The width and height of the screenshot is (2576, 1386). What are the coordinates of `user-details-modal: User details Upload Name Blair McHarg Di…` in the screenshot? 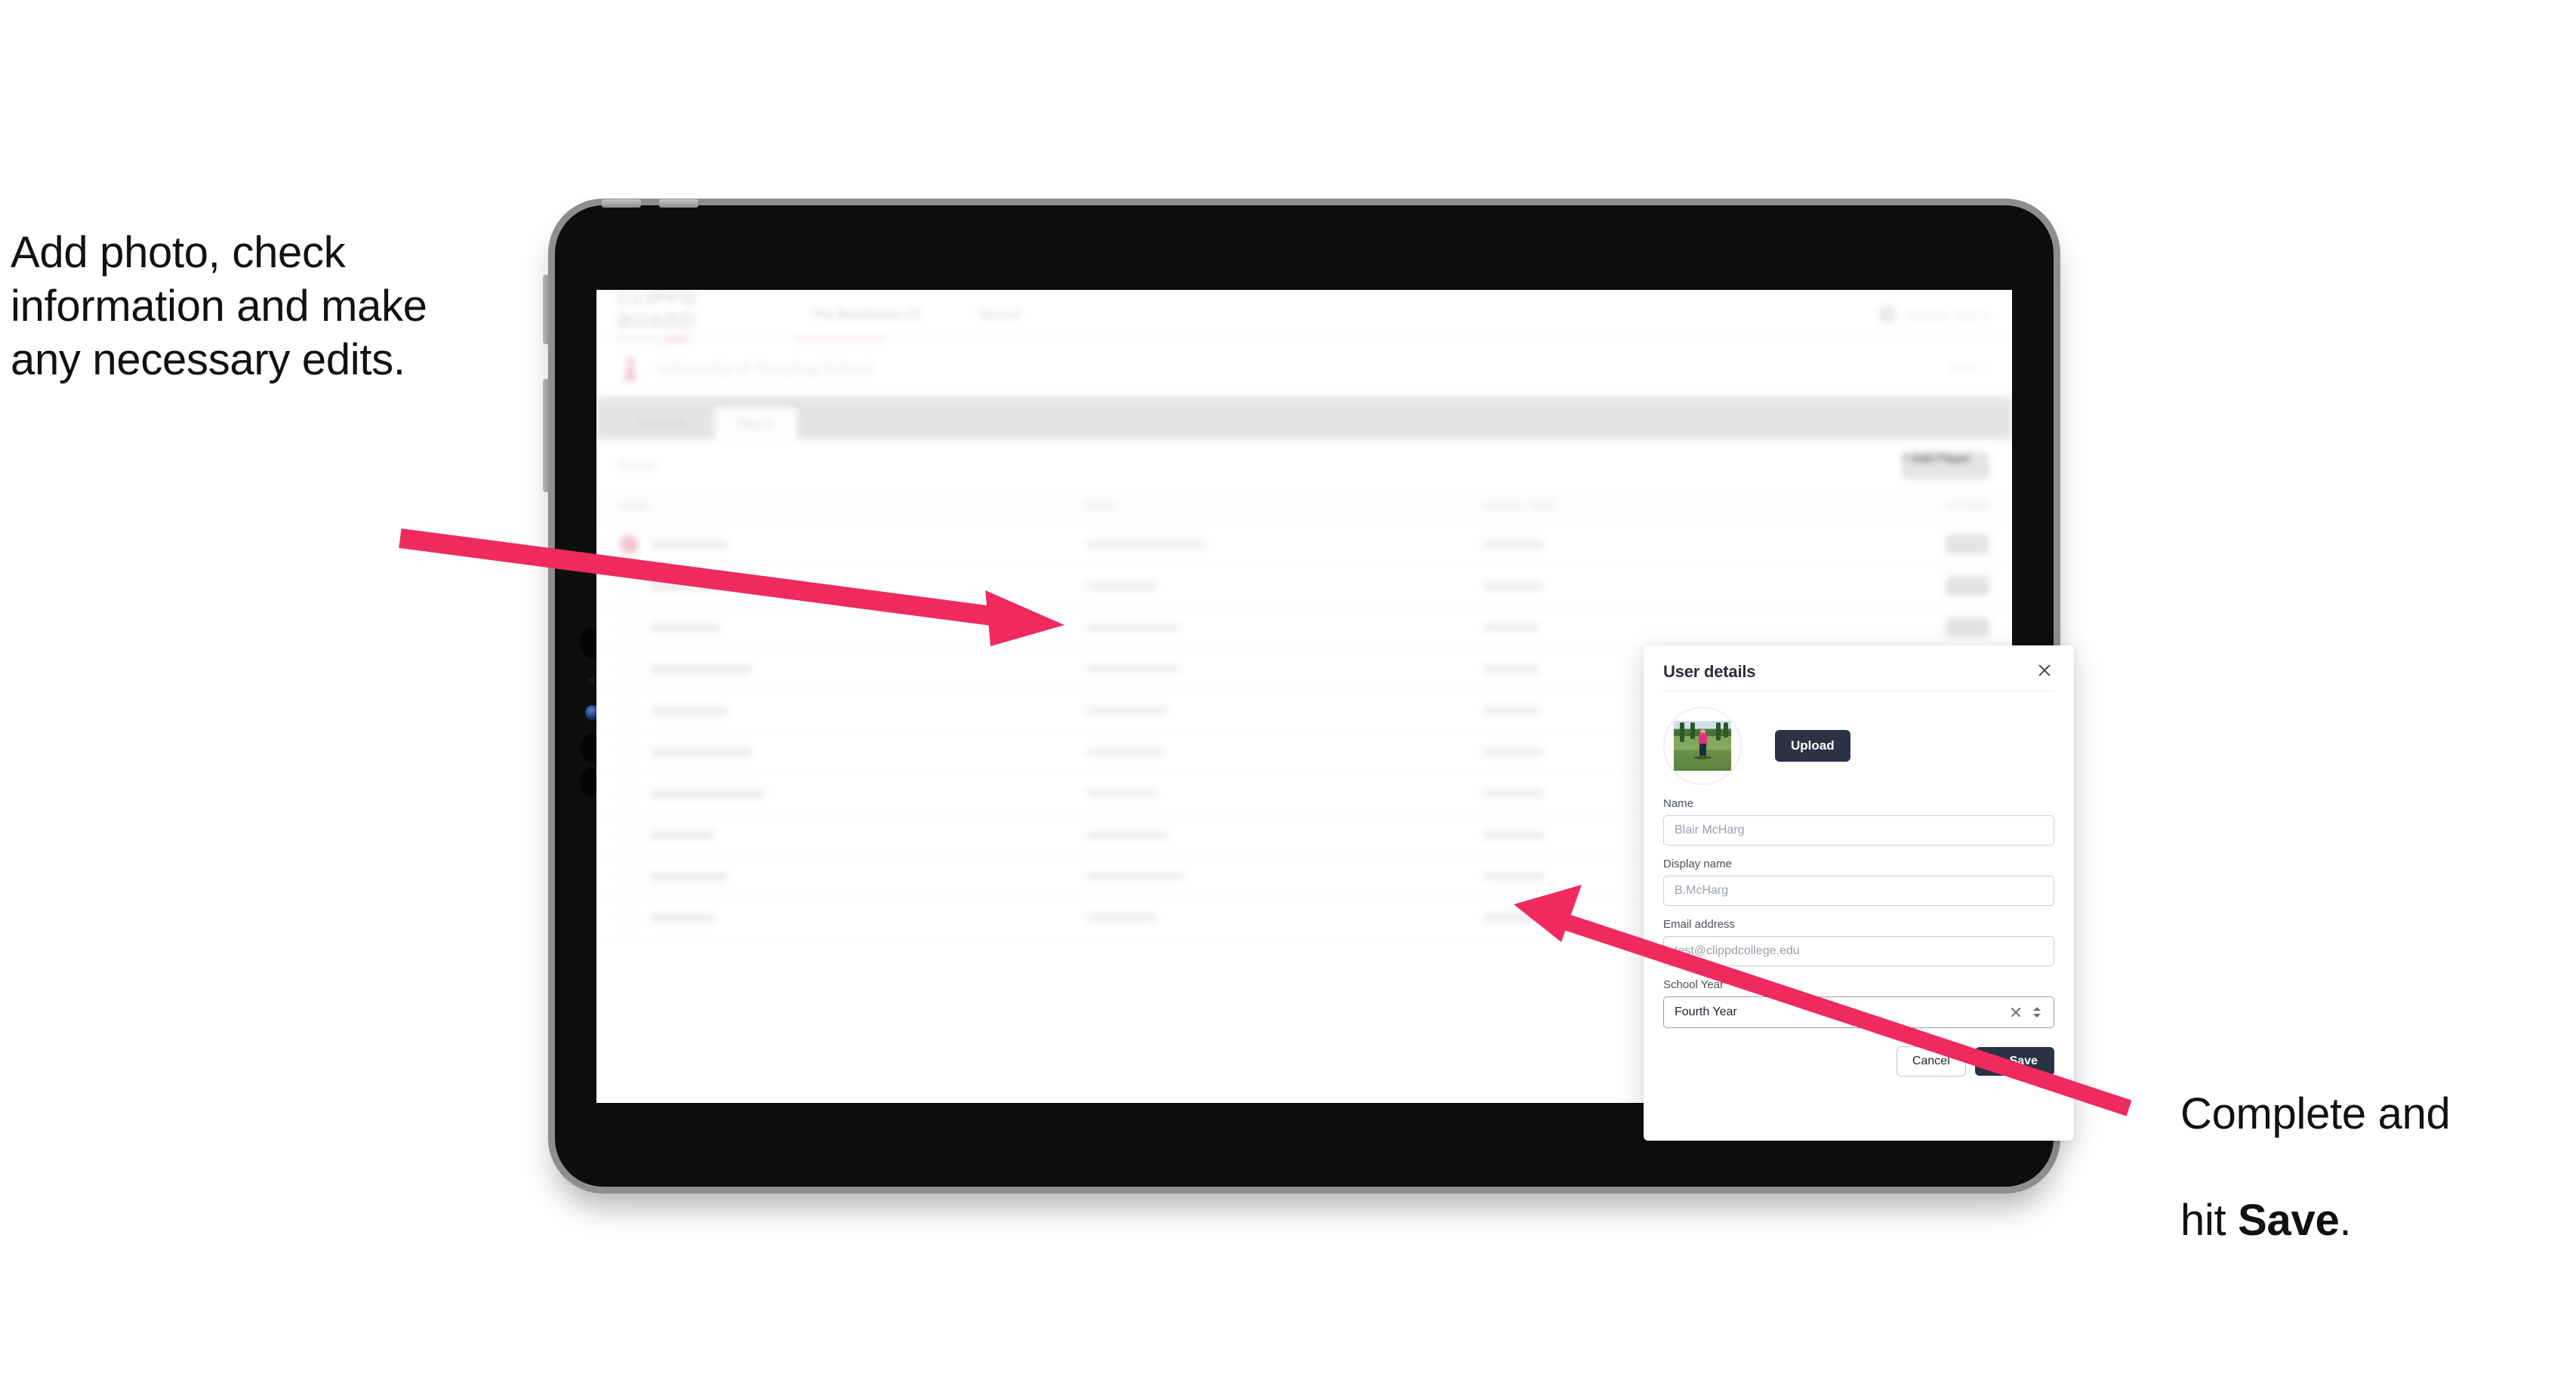 It's located at (1859, 893).